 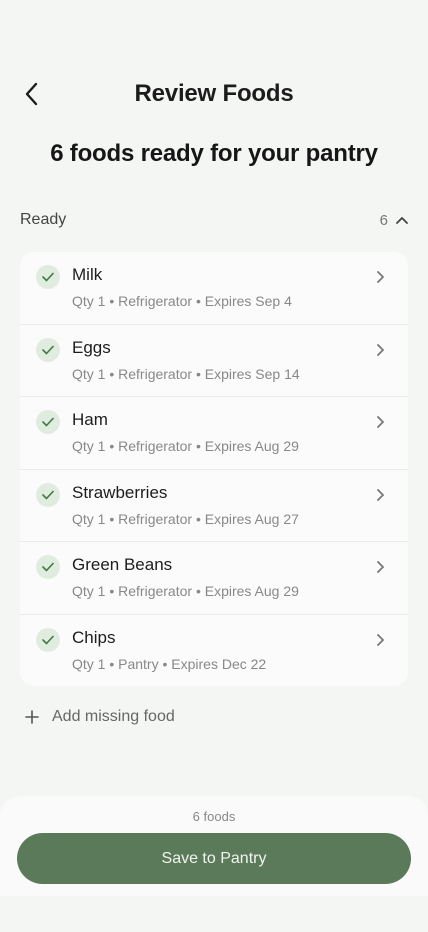 What do you see at coordinates (383, 220) in the screenshot?
I see `section-count: 6` at bounding box center [383, 220].